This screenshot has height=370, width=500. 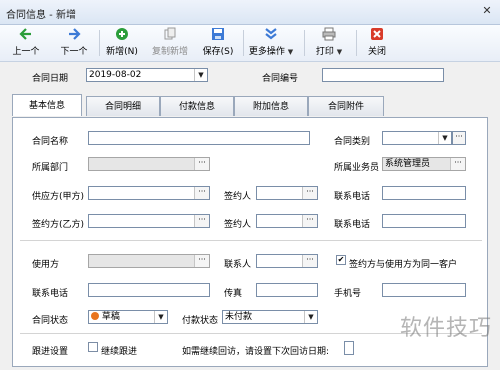 What do you see at coordinates (147, 75) in the screenshot?
I see `contract-date-picker: 2019-08-02 ▼` at bounding box center [147, 75].